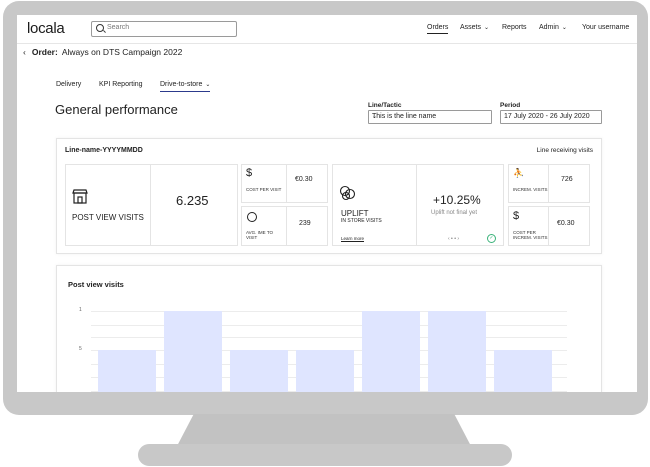 This screenshot has height=467, width=650. Describe the element at coordinates (265, 226) in the screenshot. I see `avg-time-tile: AVG. IME TO VISIT` at that location.